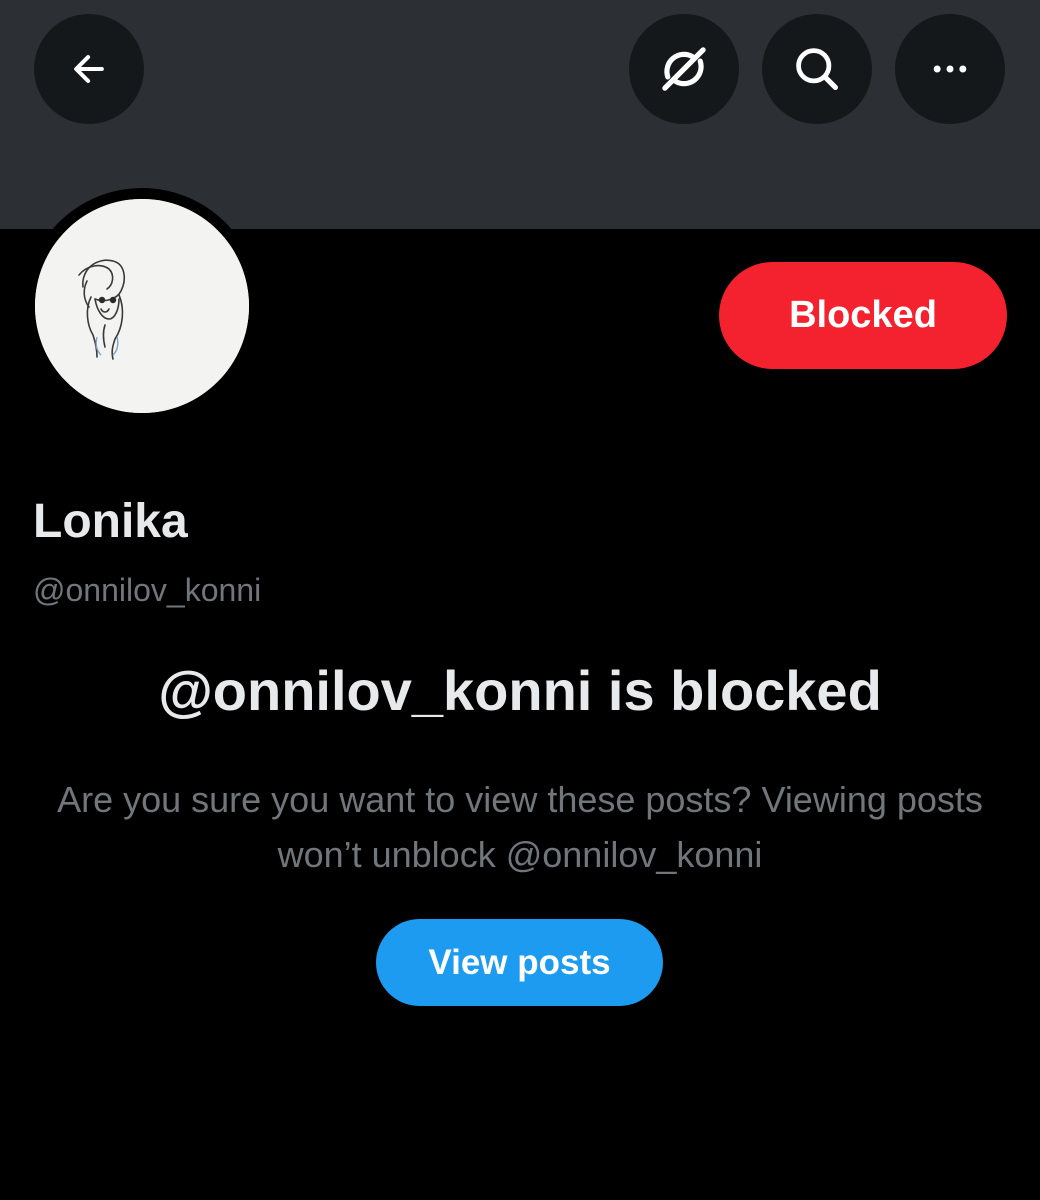 The width and height of the screenshot is (1040, 1200). What do you see at coordinates (519, 962) in the screenshot?
I see `view-posts-button: View posts` at bounding box center [519, 962].